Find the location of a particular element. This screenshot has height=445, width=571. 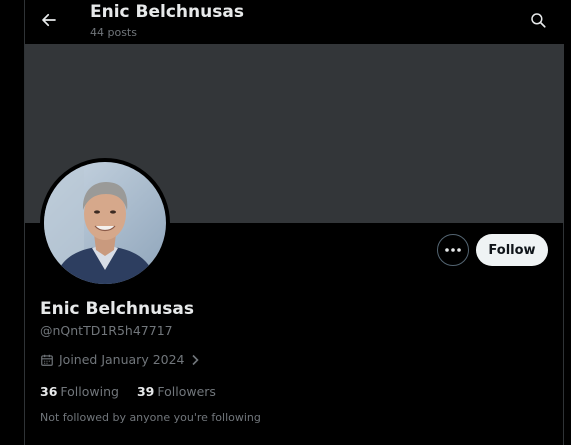

more-options-button is located at coordinates (453, 250).